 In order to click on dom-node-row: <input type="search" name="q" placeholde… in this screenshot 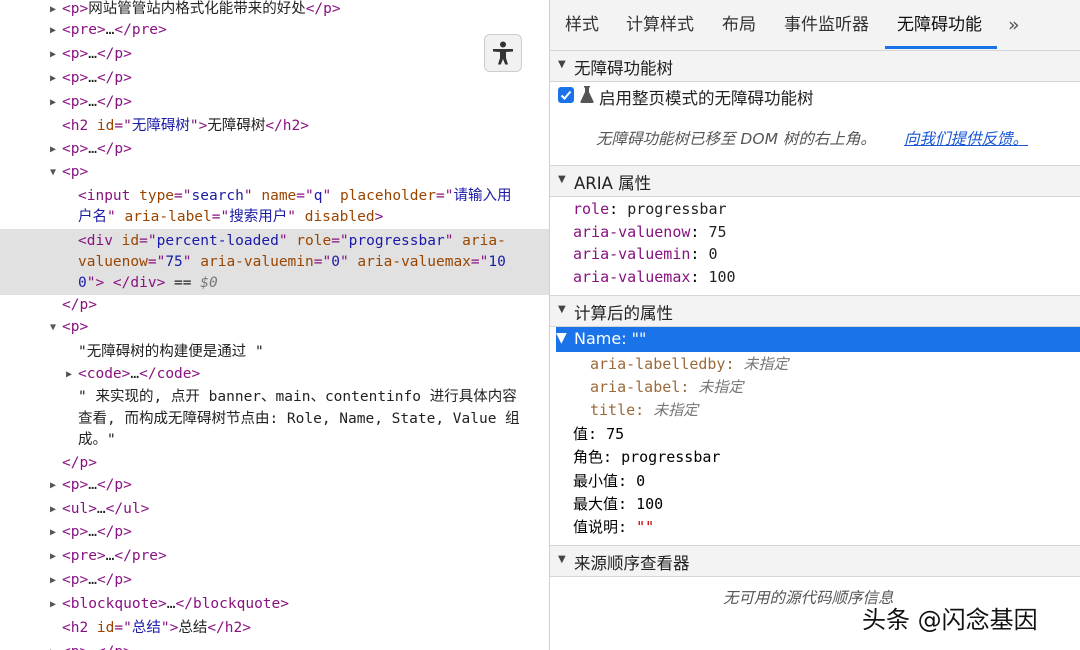, I will do `click(274, 196)`.